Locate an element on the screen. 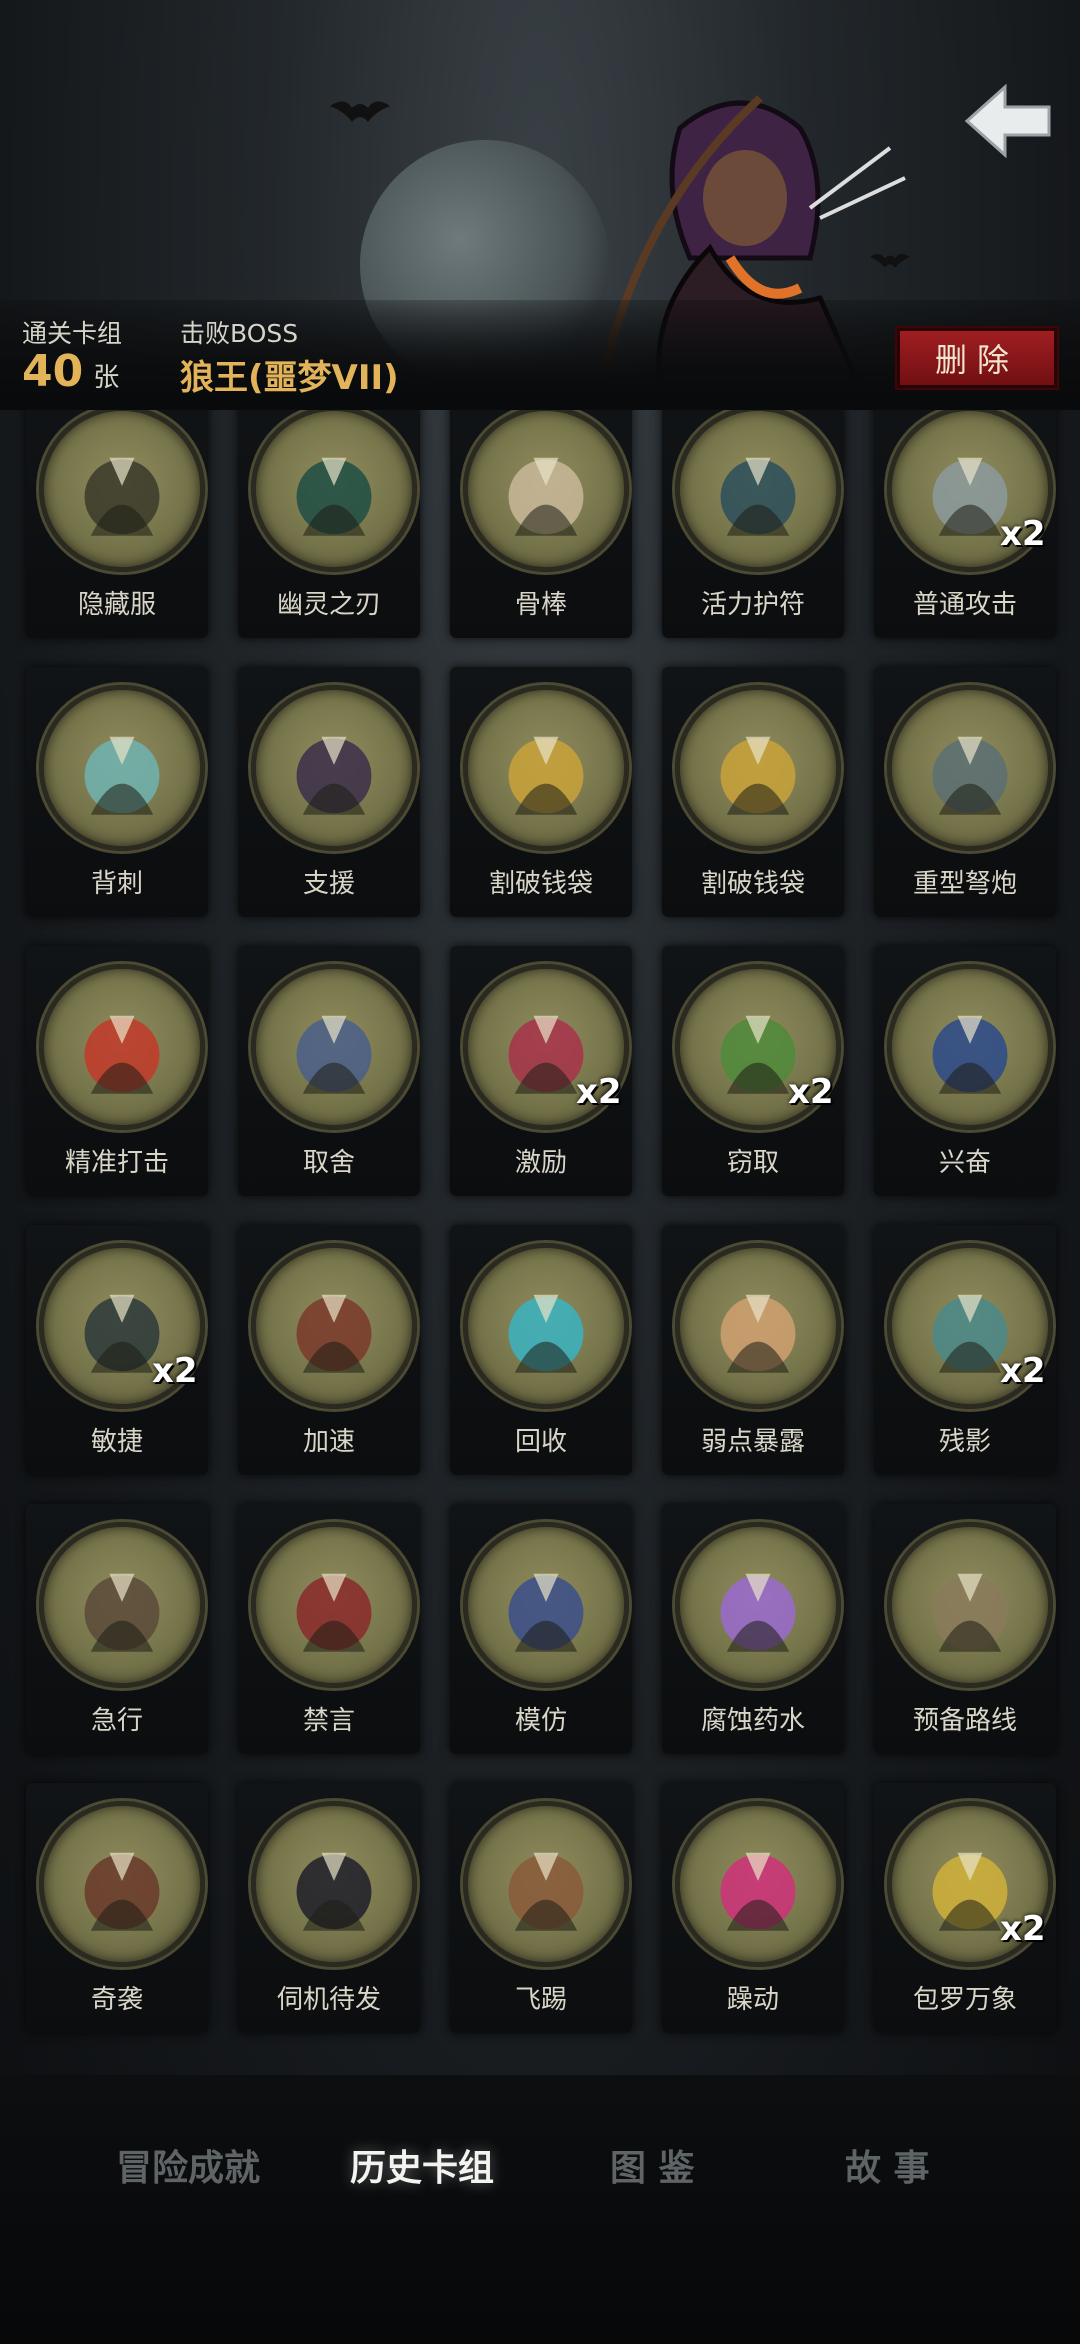 The width and height of the screenshot is (1080, 2344). backstab-icon is located at coordinates (122, 775).